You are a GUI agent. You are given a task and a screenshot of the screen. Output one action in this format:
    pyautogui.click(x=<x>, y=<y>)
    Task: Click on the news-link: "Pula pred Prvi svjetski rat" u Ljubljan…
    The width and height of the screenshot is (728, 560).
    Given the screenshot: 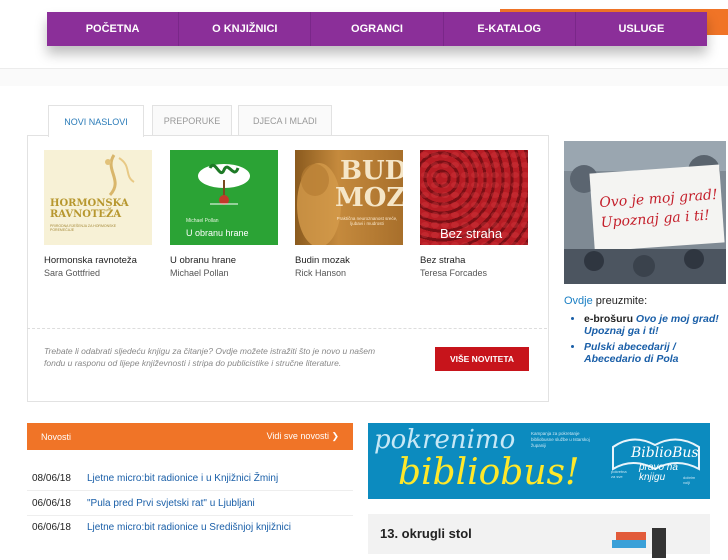 What is the action you would take?
    pyautogui.click(x=171, y=503)
    